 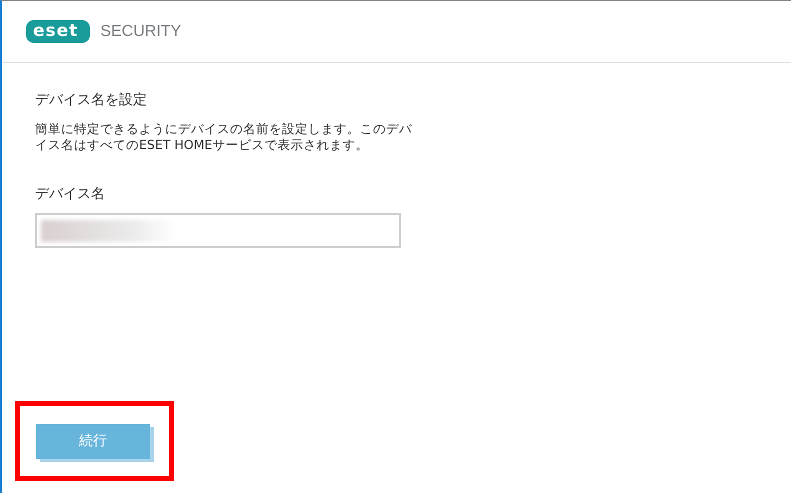 What do you see at coordinates (91, 100) in the screenshot?
I see `page-title: デバイス名を設定` at bounding box center [91, 100].